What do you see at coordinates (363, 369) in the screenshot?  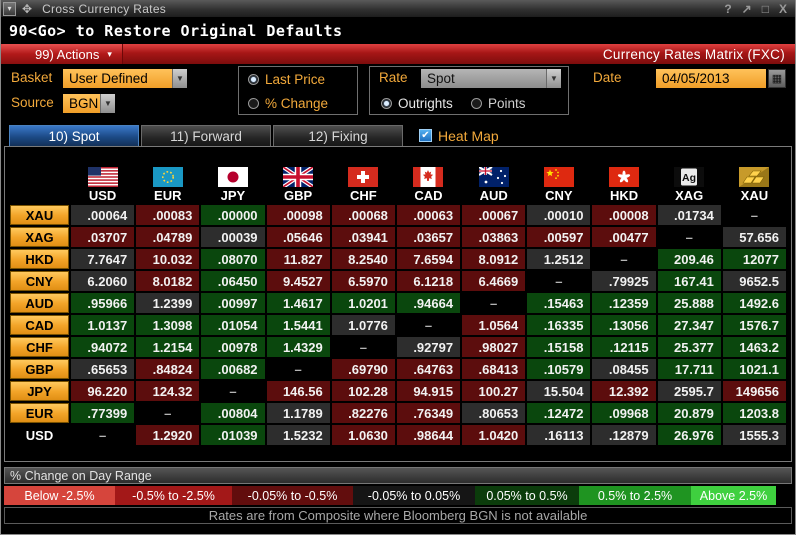 I see `matrix-cell-gbp-chf: .69790` at bounding box center [363, 369].